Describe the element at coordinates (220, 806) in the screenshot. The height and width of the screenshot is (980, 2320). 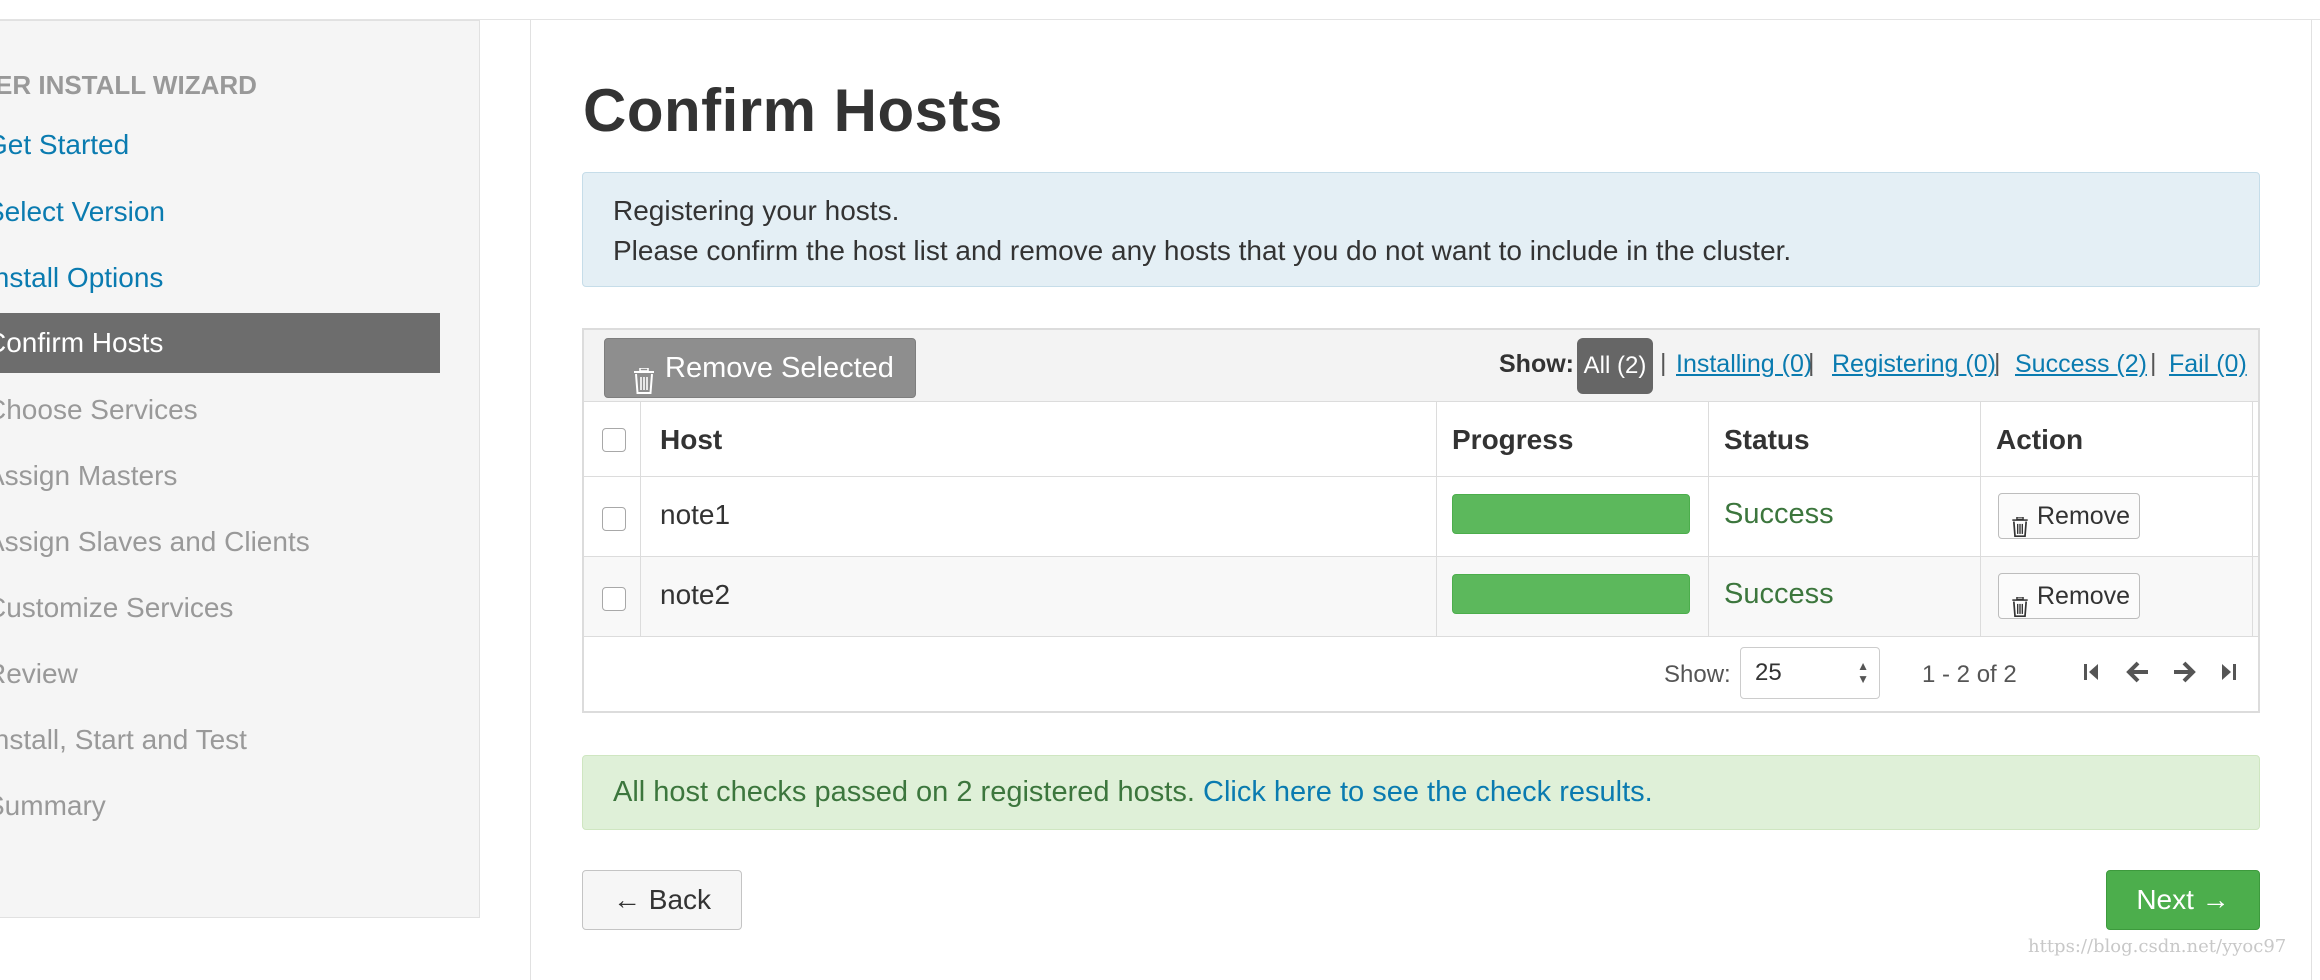
I see `sidebar-item-summary: Summary` at that location.